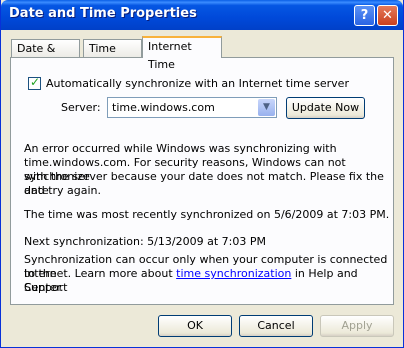  Describe the element at coordinates (34, 82) in the screenshot. I see `auto-sync-checkbox` at that location.